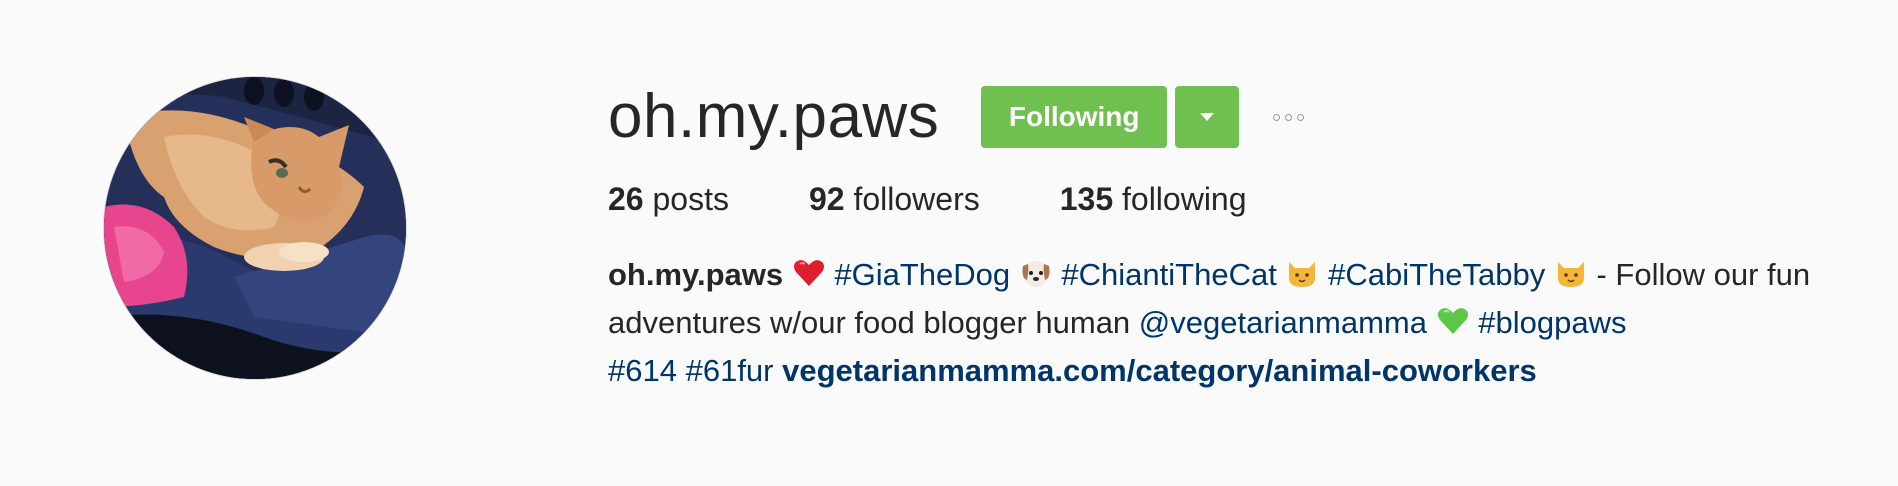 The image size is (1898, 486). I want to click on followers-count: 92, so click(826, 199).